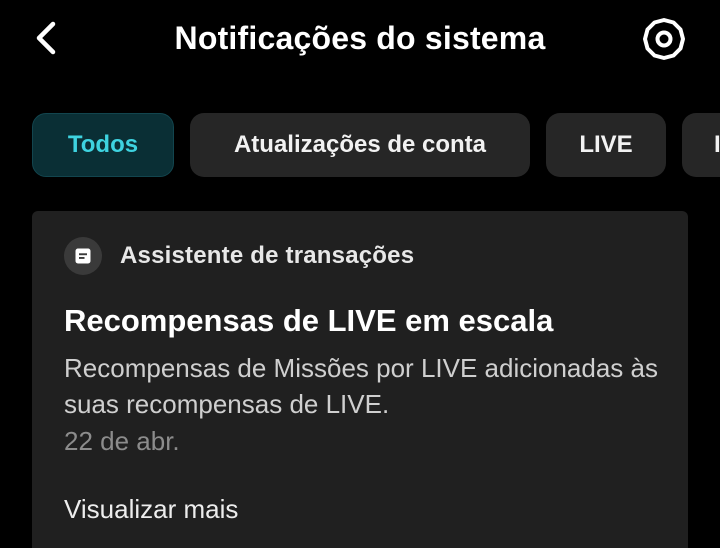  What do you see at coordinates (151, 509) in the screenshot?
I see `view-more-link: Visualizar mais` at bounding box center [151, 509].